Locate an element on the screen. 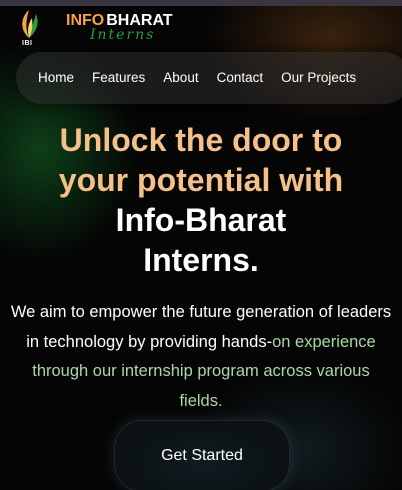 This screenshot has width=402, height=490. get-started-label: Get Started is located at coordinates (202, 455).